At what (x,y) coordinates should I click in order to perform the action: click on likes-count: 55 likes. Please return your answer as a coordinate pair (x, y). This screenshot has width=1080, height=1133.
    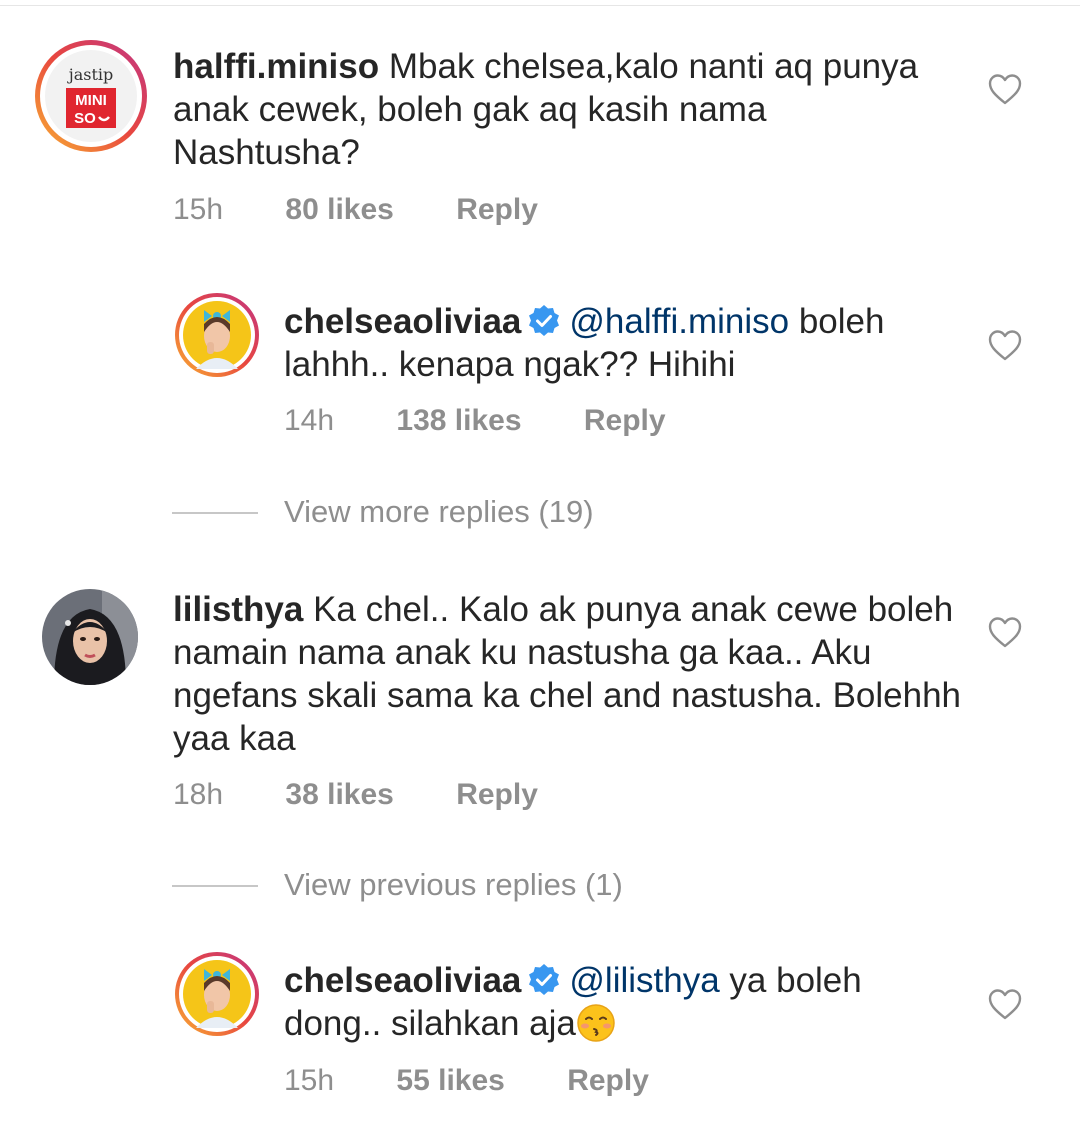
    Looking at the image, I should click on (450, 1081).